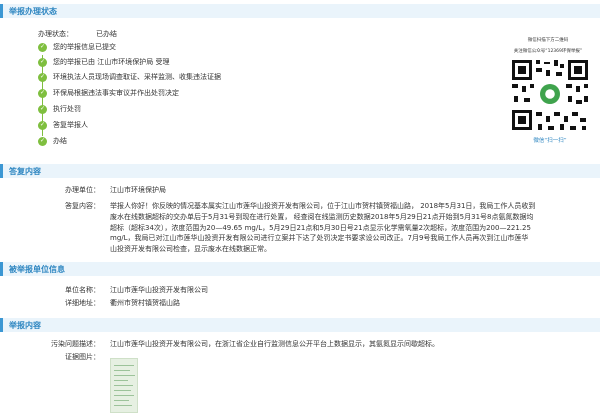 The image size is (600, 413). I want to click on pollution-desc-label: 污染问题描述：, so click(75, 344).